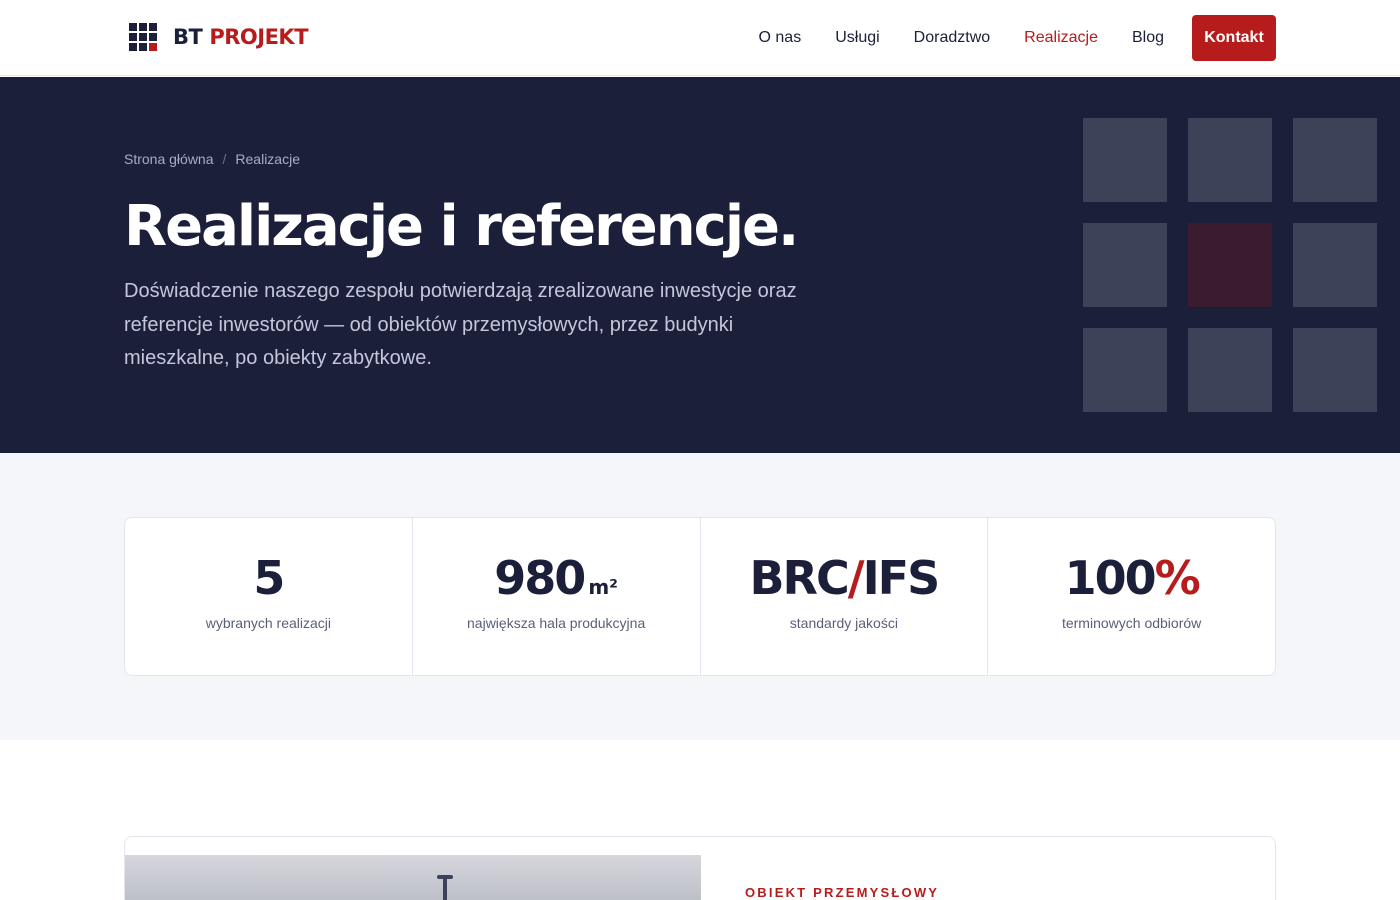 The height and width of the screenshot is (900, 1400). I want to click on stat-value: 100%, so click(1132, 578).